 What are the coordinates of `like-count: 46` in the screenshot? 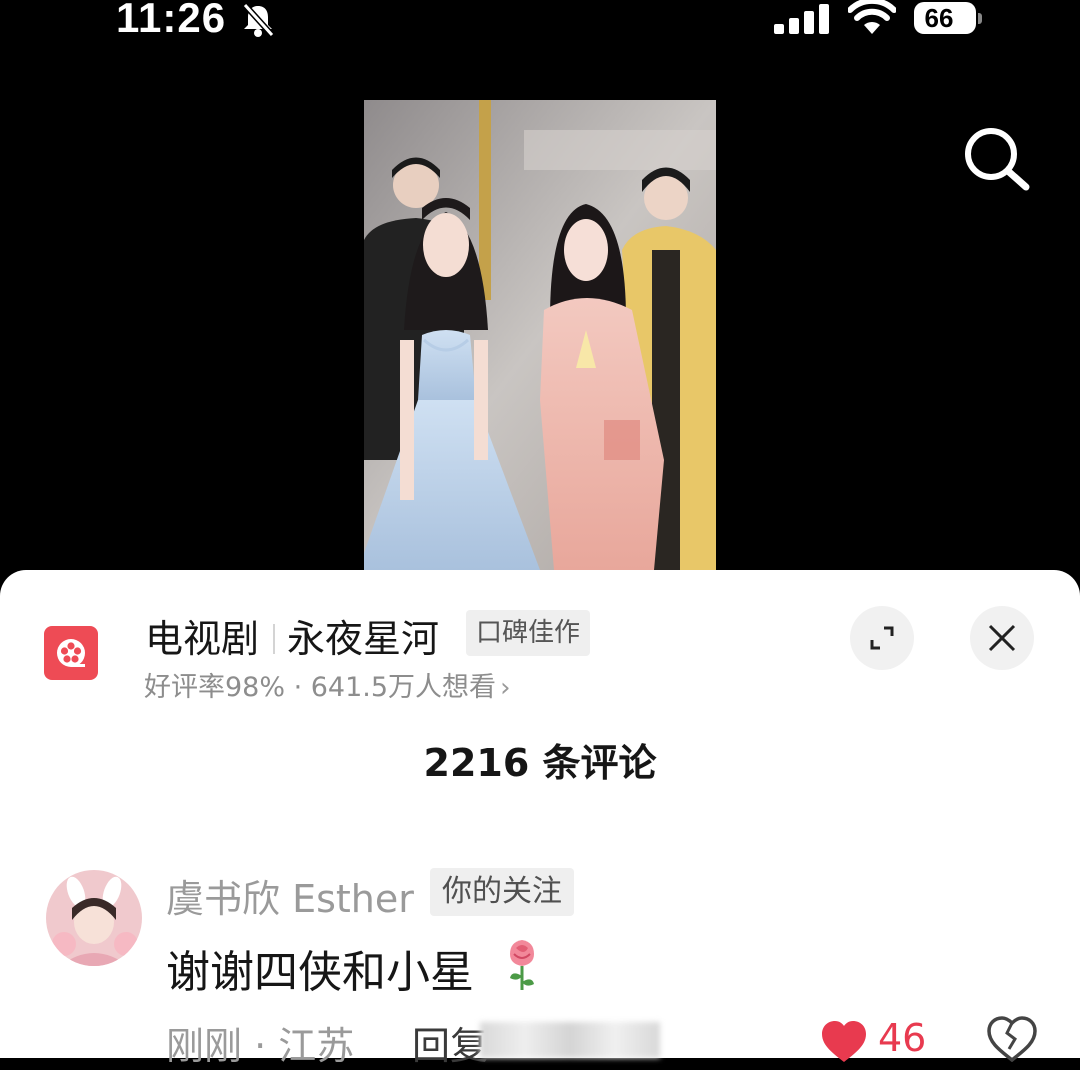 It's located at (902, 1038).